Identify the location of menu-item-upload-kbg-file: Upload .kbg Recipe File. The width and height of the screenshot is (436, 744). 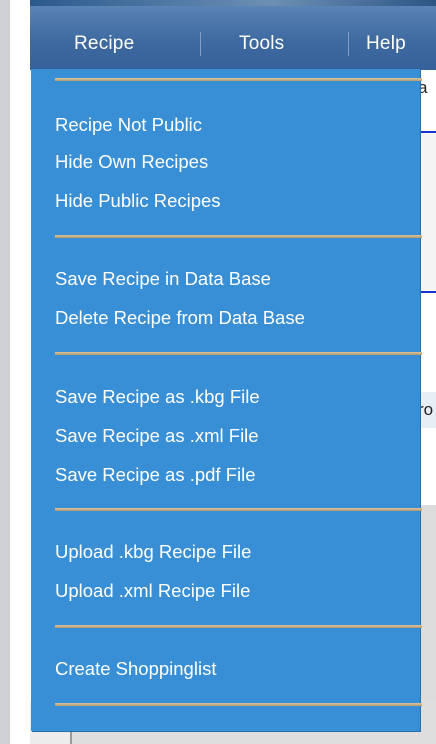
(153, 552).